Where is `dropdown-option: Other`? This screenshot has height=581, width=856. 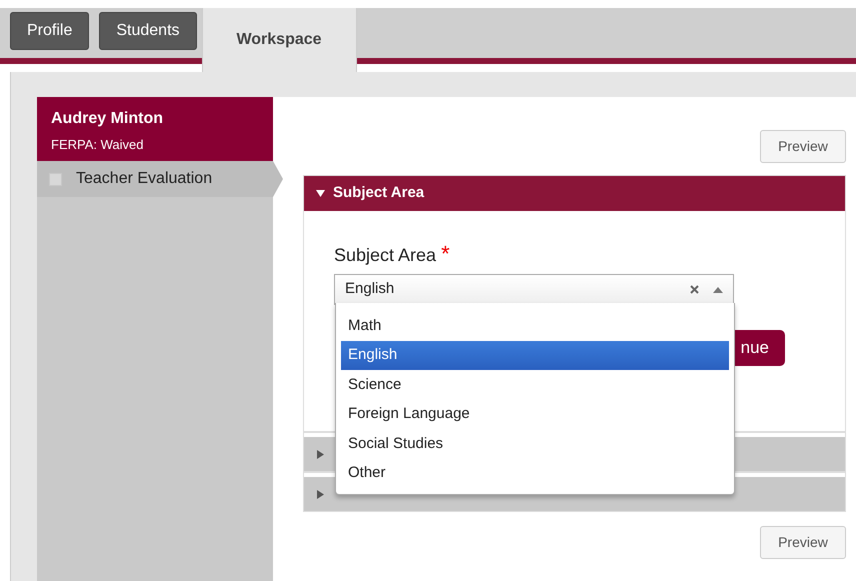 dropdown-option: Other is located at coordinates (535, 473).